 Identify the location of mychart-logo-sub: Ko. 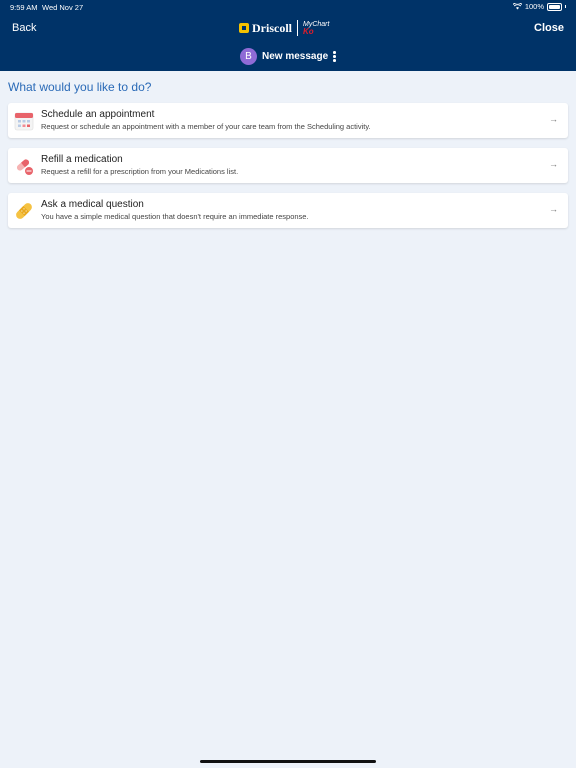
(308, 31).